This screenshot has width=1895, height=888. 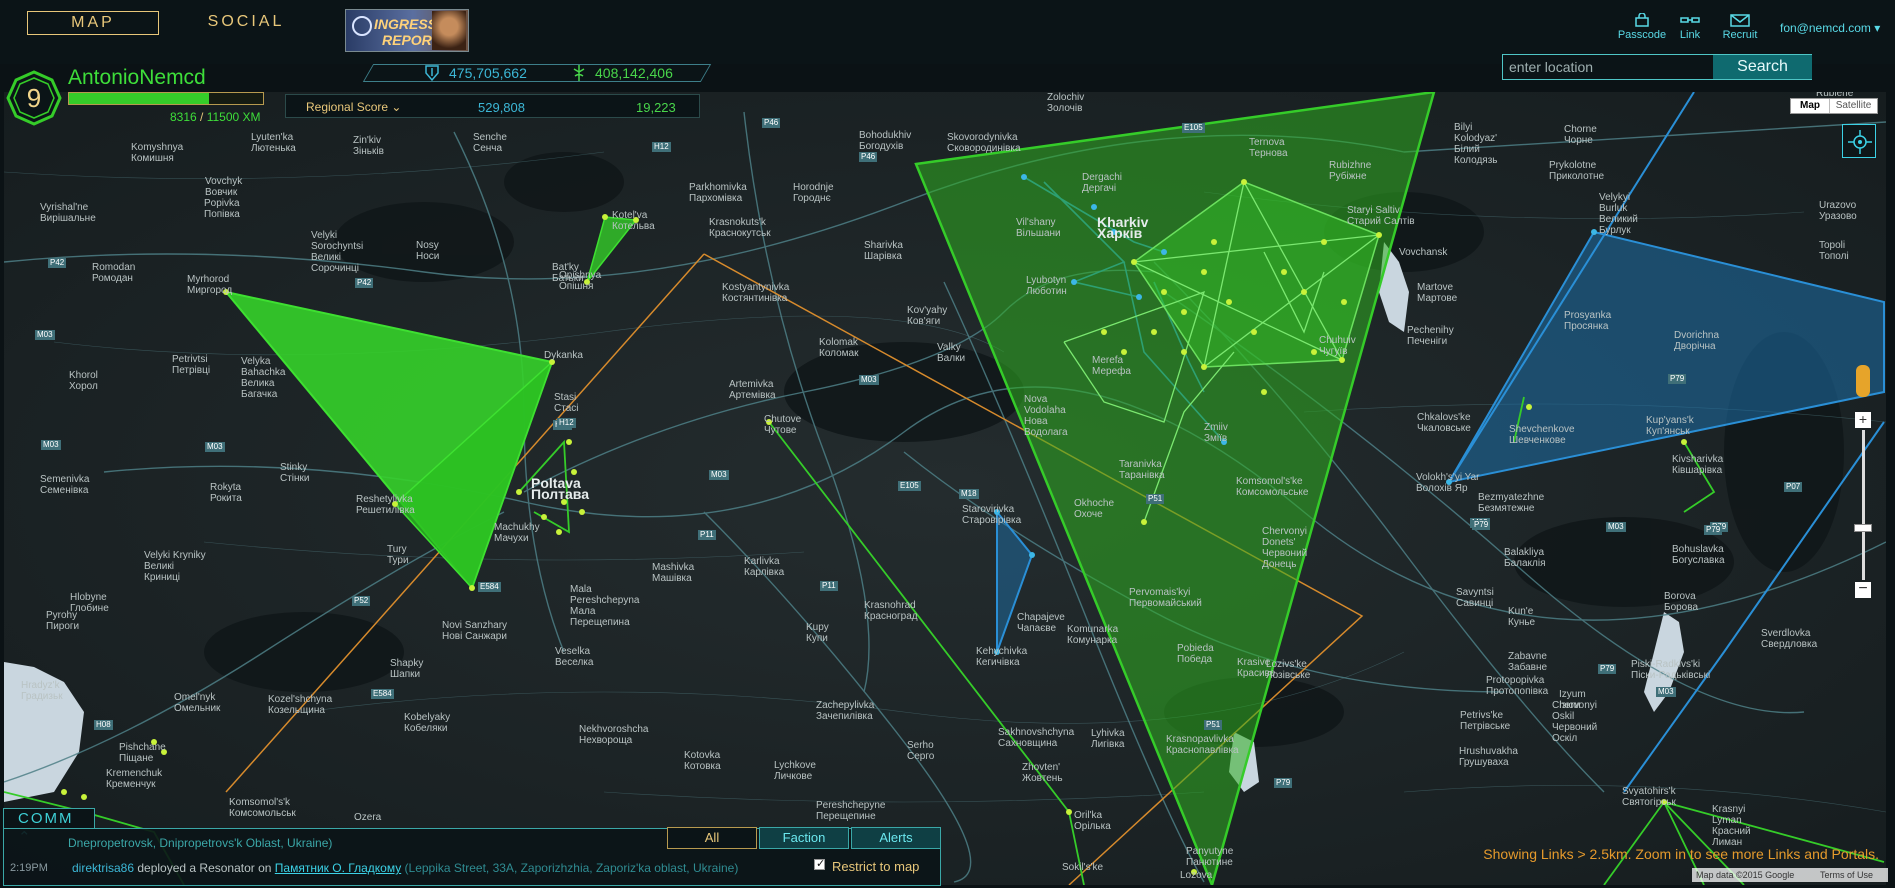 I want to click on town-label: Urazovo Уразово, so click(x=1838, y=211).